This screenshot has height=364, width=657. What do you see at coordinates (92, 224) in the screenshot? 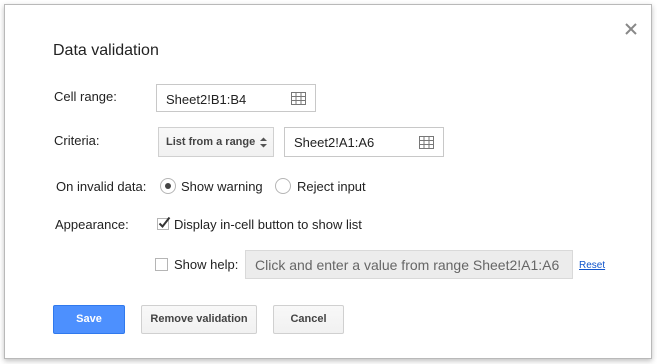
I see `appearance-label: Appearance:` at bounding box center [92, 224].